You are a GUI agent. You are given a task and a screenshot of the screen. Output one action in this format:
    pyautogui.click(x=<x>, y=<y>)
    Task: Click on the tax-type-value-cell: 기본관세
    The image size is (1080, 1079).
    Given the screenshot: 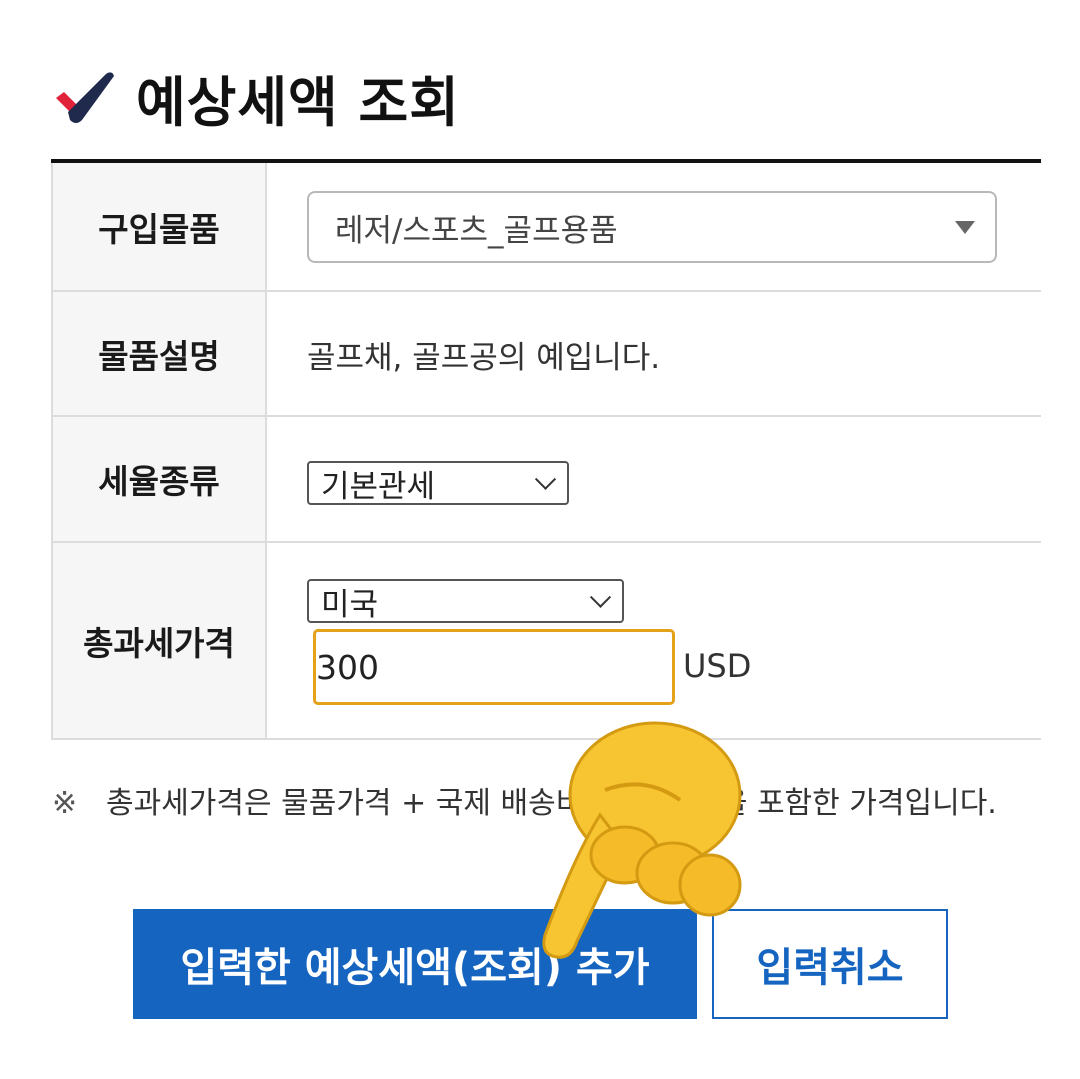 What is the action you would take?
    pyautogui.click(x=654, y=479)
    